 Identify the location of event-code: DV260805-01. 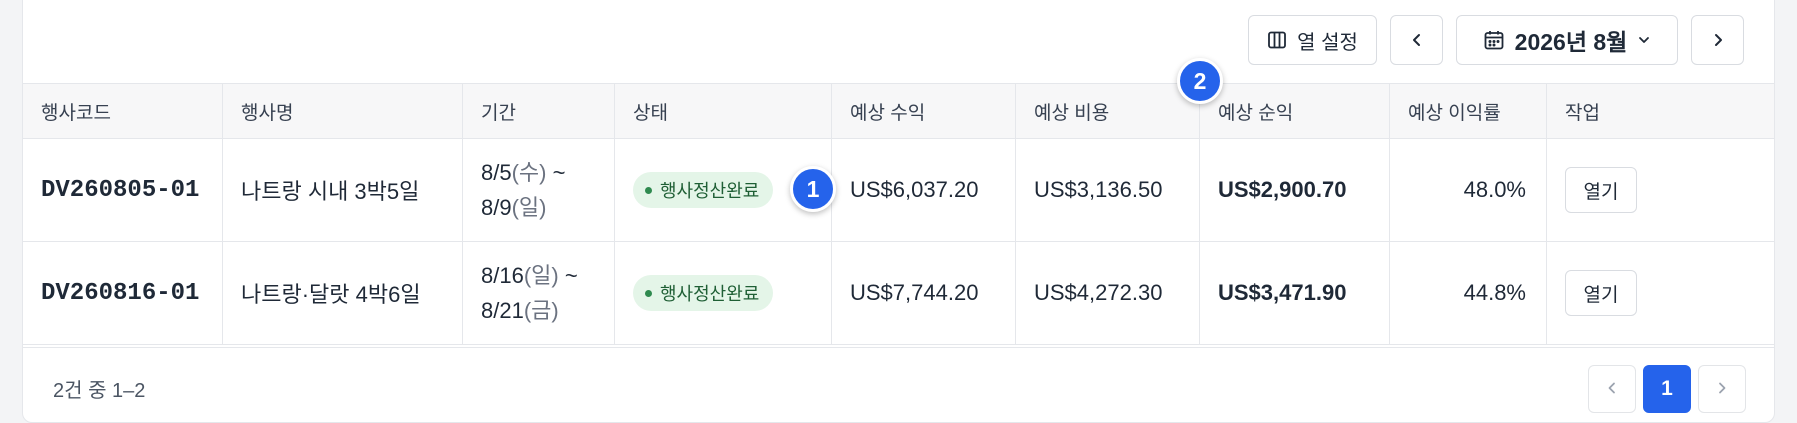
(120, 190).